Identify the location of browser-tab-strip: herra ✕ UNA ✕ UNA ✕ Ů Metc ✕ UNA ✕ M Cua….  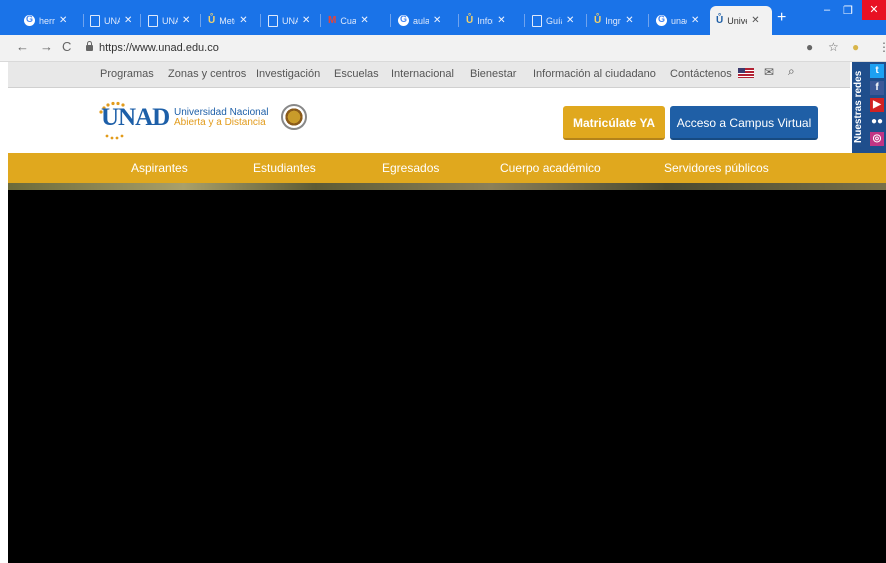
(443, 17).